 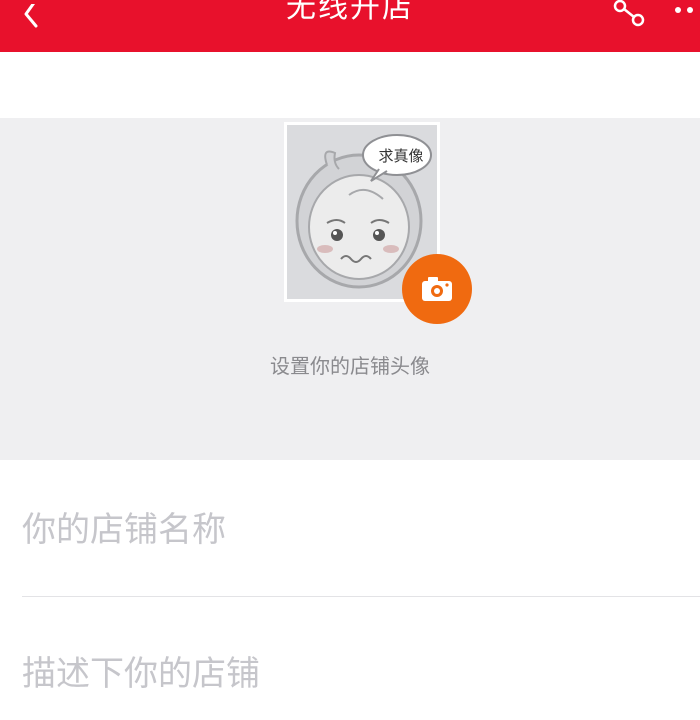 I want to click on share-button, so click(x=628, y=18).